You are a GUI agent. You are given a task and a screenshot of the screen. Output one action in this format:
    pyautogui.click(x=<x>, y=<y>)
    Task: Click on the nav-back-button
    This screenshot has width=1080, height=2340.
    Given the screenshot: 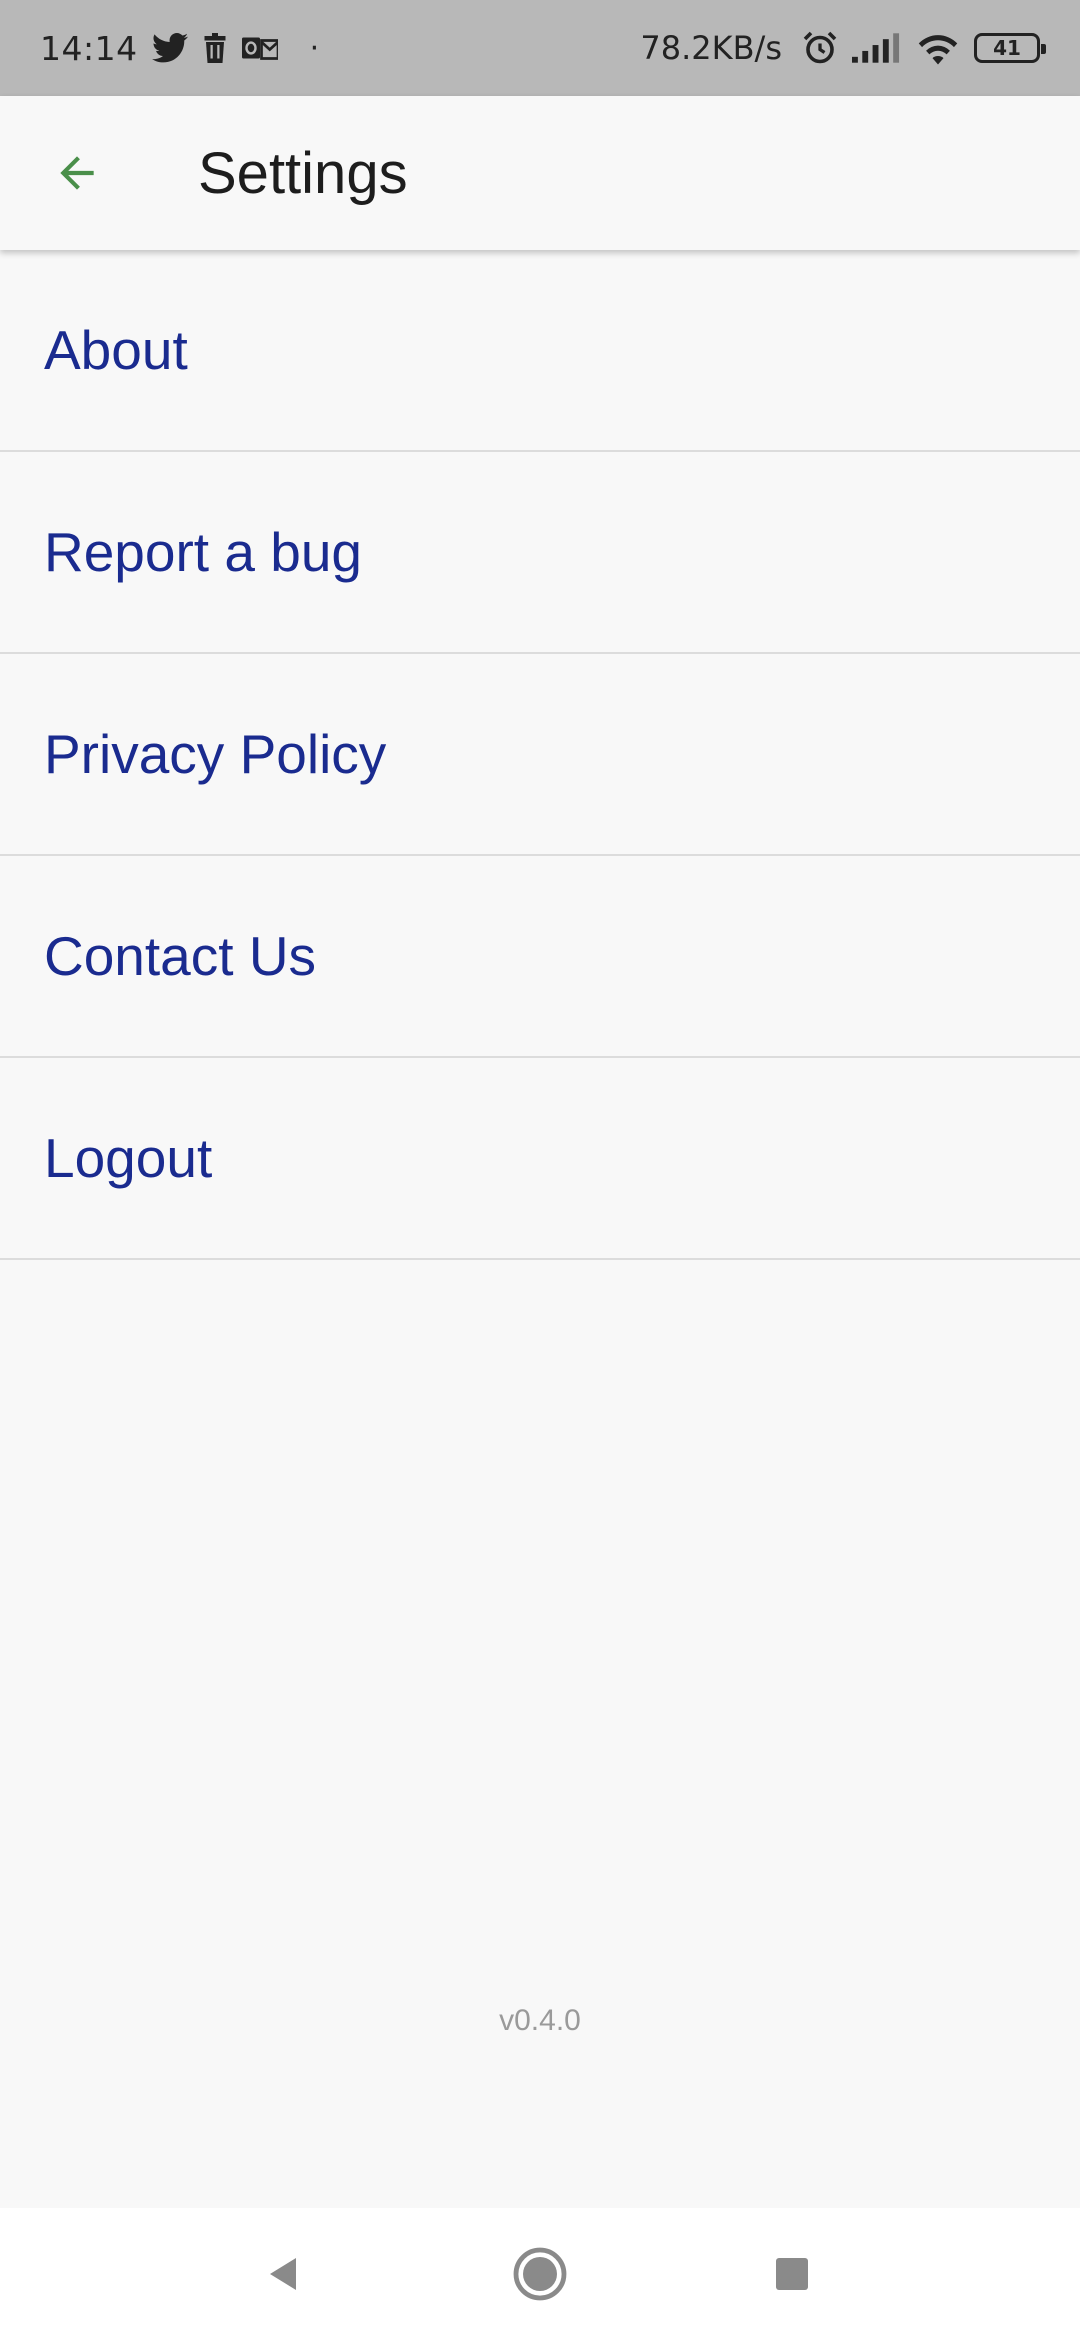 What is the action you would take?
    pyautogui.click(x=284, y=2274)
    